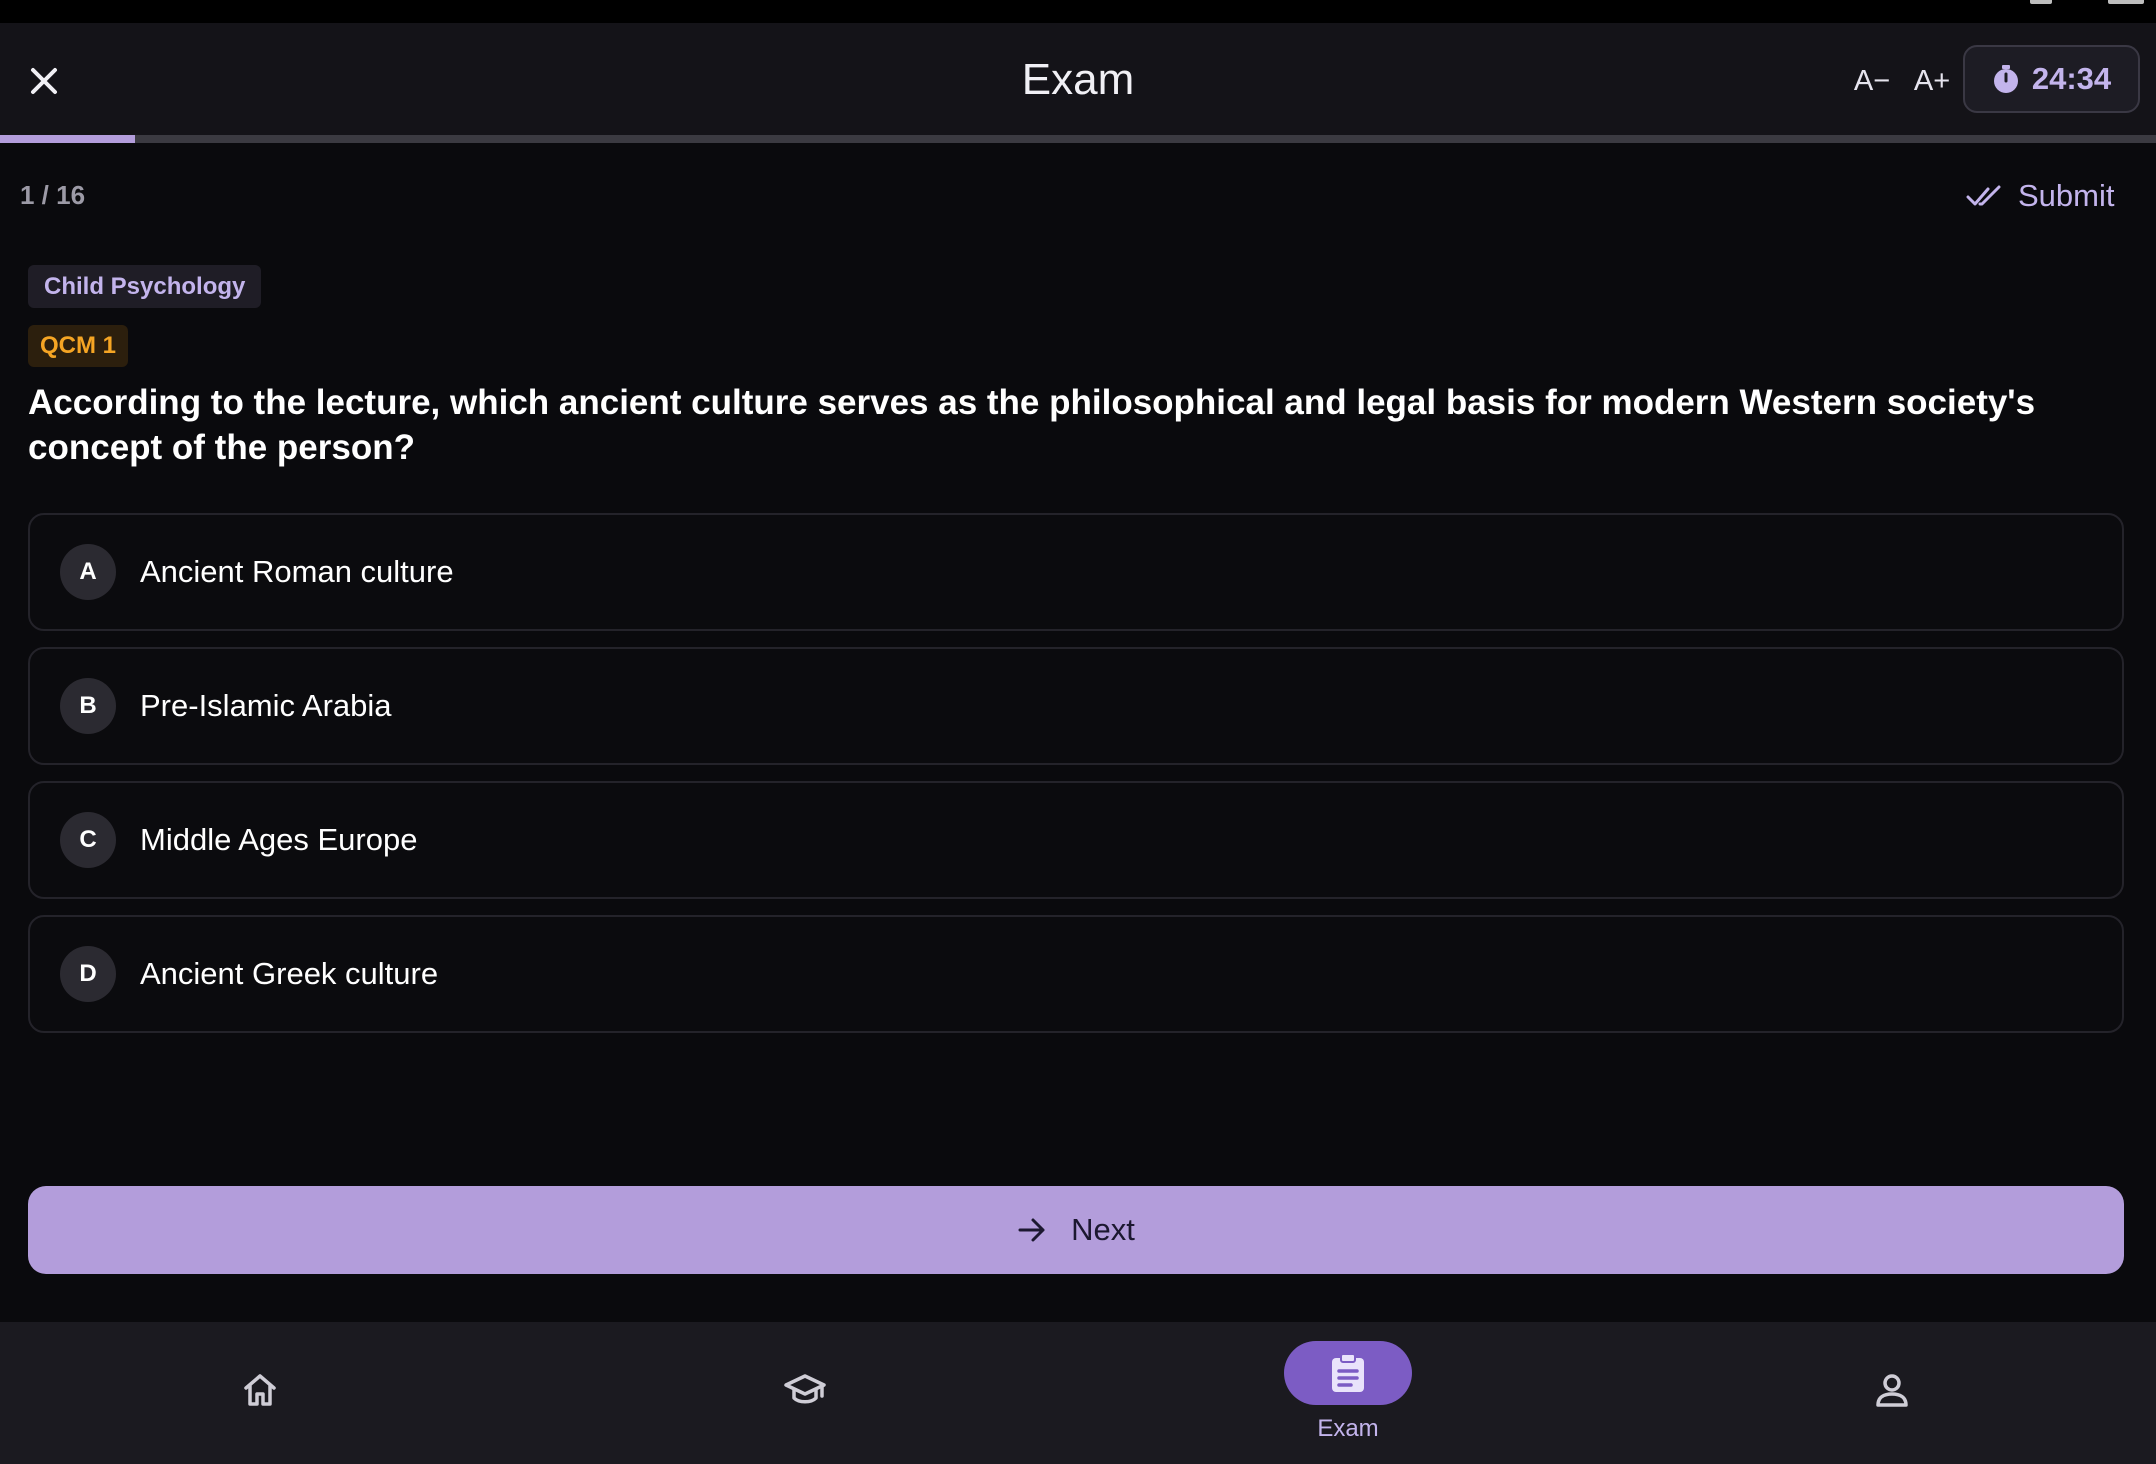  What do you see at coordinates (88, 840) in the screenshot?
I see `option-letter: C` at bounding box center [88, 840].